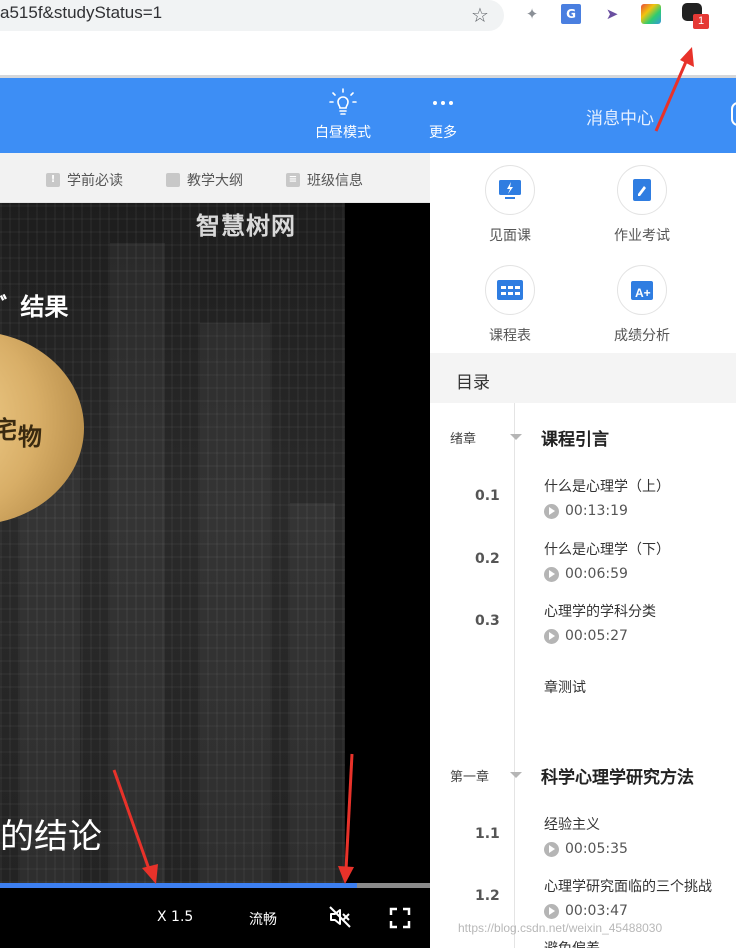 The image size is (736, 948). What do you see at coordinates (607, 487) in the screenshot?
I see `lesson-title: 什么是心理学（上）` at bounding box center [607, 487].